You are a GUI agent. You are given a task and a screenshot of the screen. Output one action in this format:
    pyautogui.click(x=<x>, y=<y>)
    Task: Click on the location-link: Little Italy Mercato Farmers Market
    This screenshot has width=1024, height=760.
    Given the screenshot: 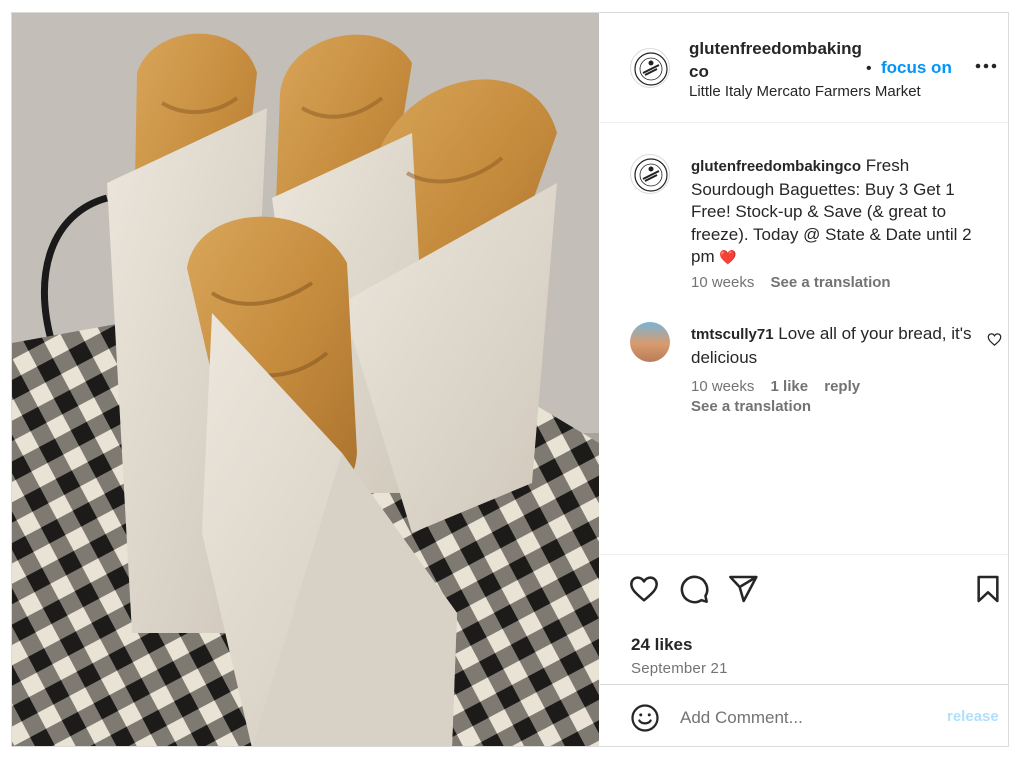 What is the action you would take?
    pyautogui.click(x=805, y=91)
    